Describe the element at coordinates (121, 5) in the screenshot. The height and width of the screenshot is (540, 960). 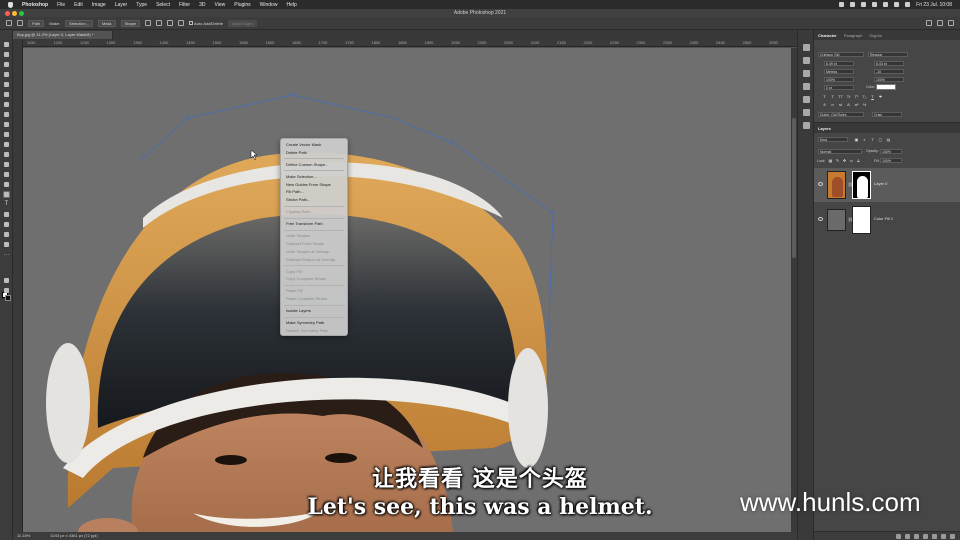
I see `menu-layer: Layer` at that location.